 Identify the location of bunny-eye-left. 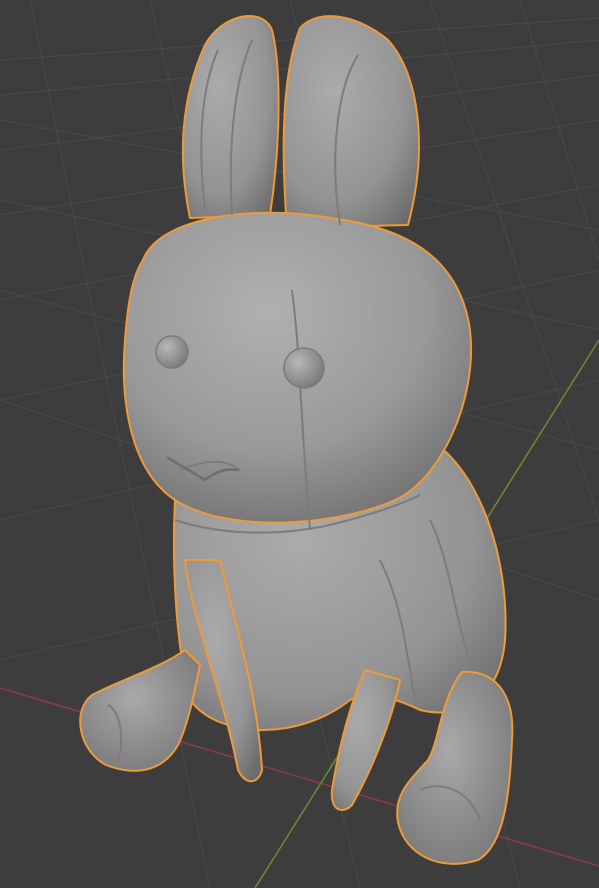
(172, 352).